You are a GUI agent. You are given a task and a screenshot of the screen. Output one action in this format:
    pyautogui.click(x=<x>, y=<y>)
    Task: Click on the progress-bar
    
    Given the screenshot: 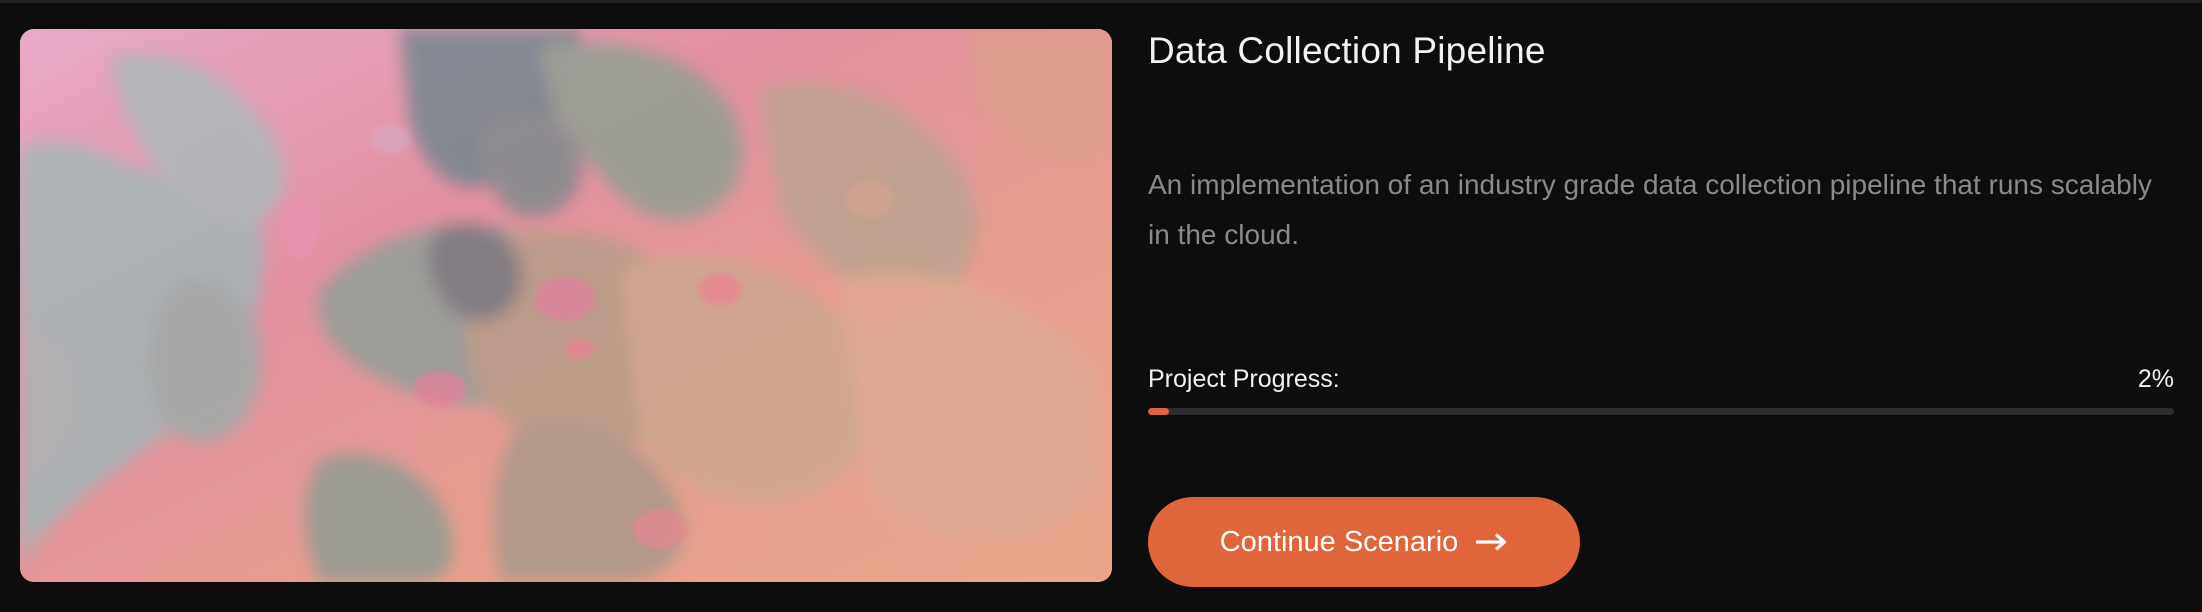 What is the action you would take?
    pyautogui.click(x=1661, y=411)
    